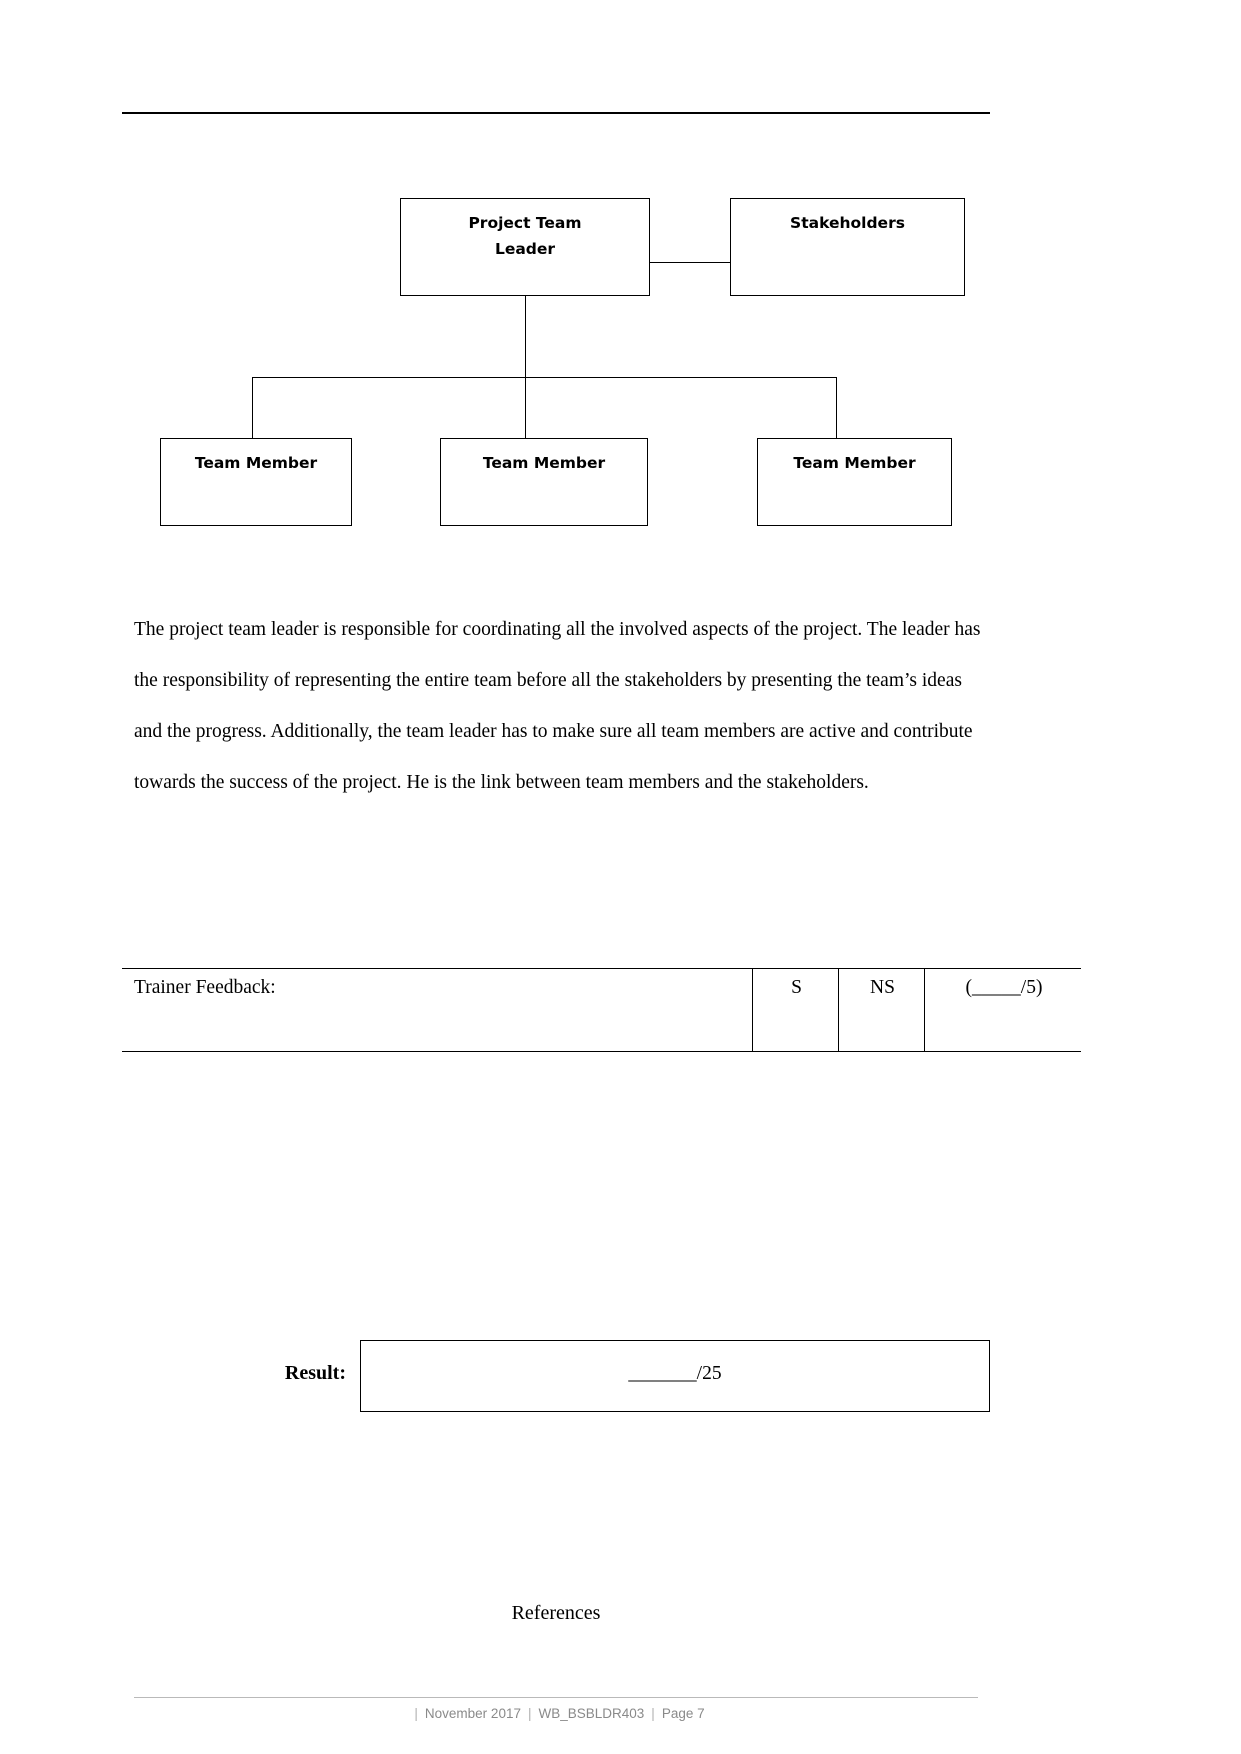 The height and width of the screenshot is (1754, 1241). I want to click on org-node-team-member-2: Team Member, so click(544, 482).